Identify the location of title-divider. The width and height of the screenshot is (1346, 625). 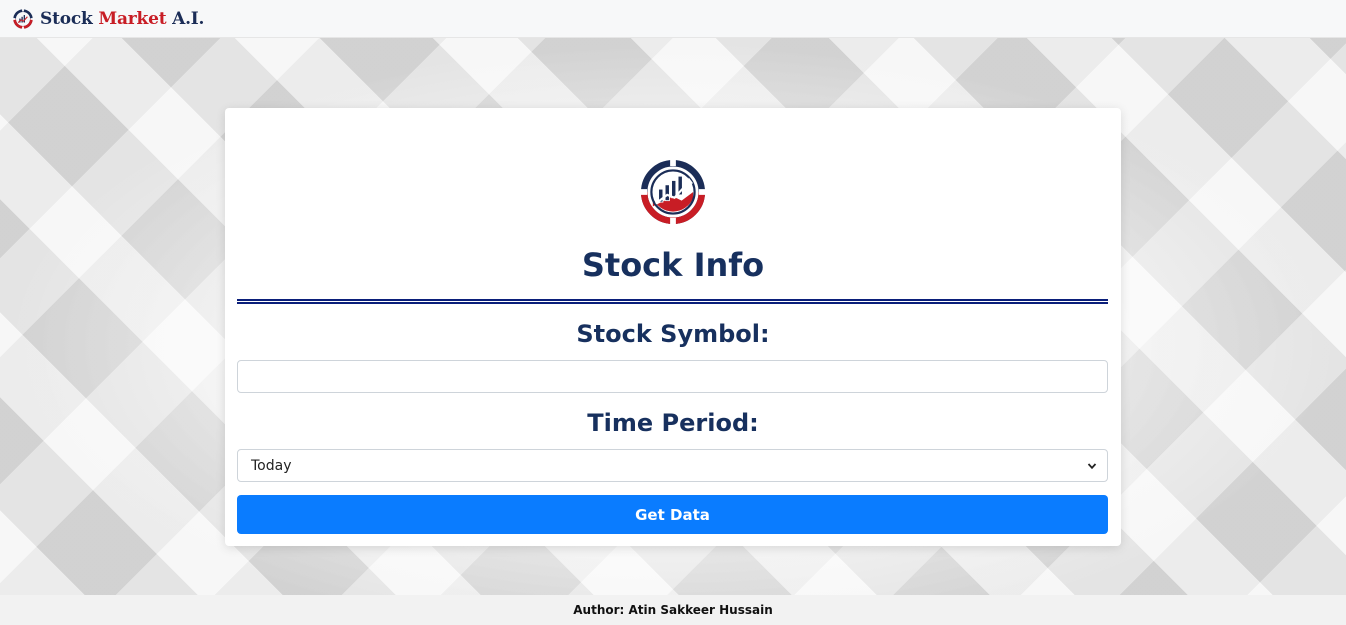
(672, 301).